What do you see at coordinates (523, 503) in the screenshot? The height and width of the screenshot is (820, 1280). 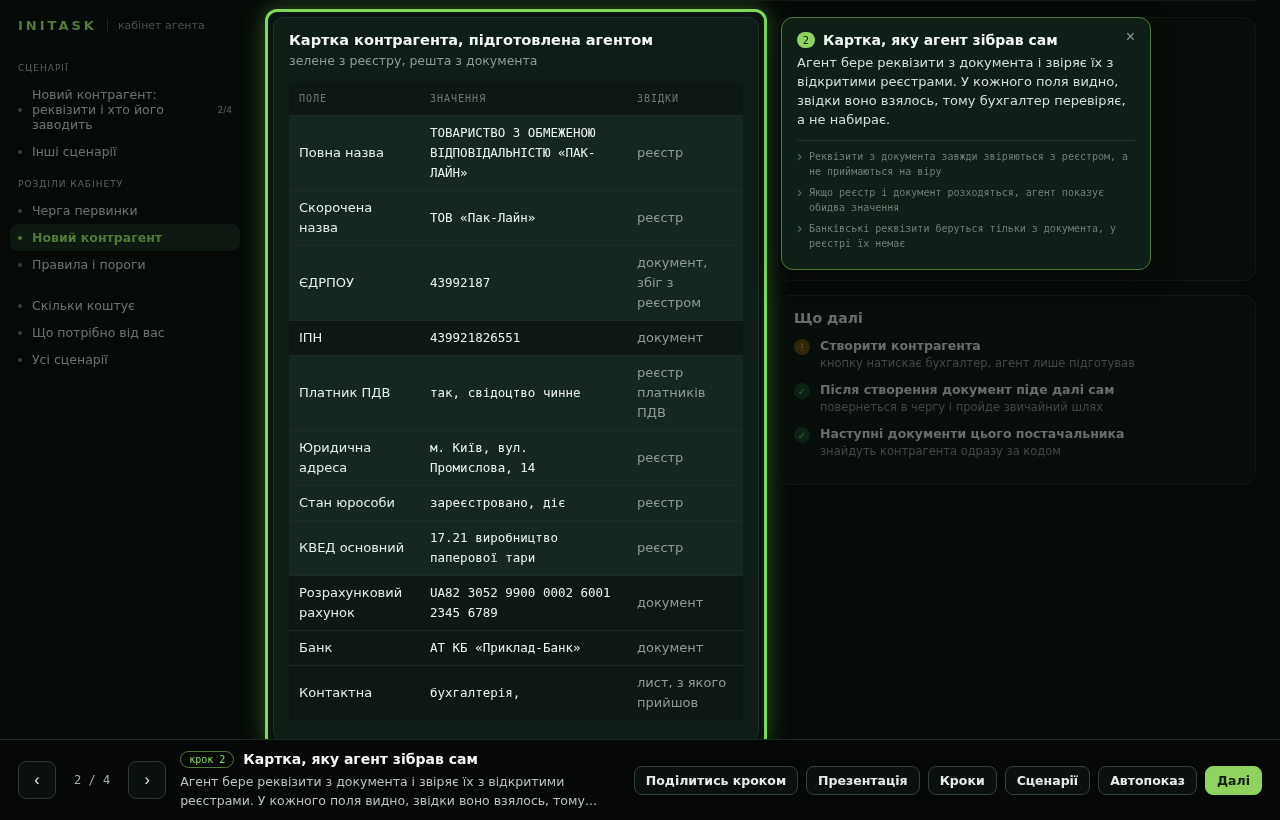 I see `table-cell: зареєстровано, діє` at bounding box center [523, 503].